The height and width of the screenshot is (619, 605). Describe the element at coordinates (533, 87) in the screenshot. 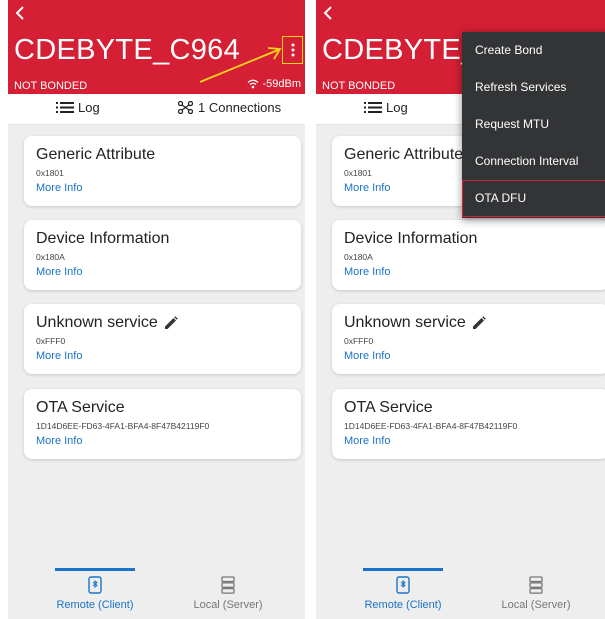

I see `menu-item-refresh-services: Refresh Services` at that location.